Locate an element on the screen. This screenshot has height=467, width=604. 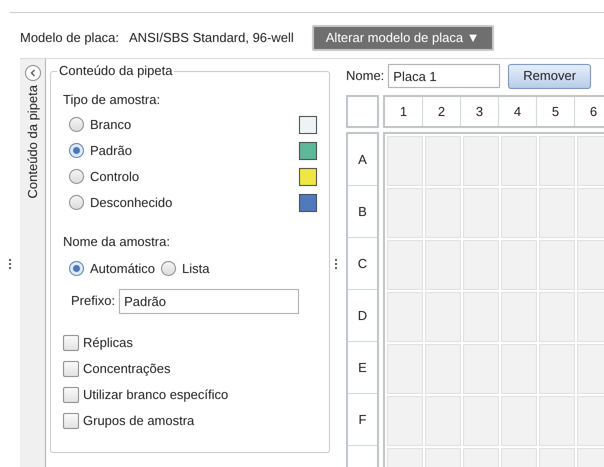
plate-model-label: Modelo de placa: is located at coordinates (70, 38).